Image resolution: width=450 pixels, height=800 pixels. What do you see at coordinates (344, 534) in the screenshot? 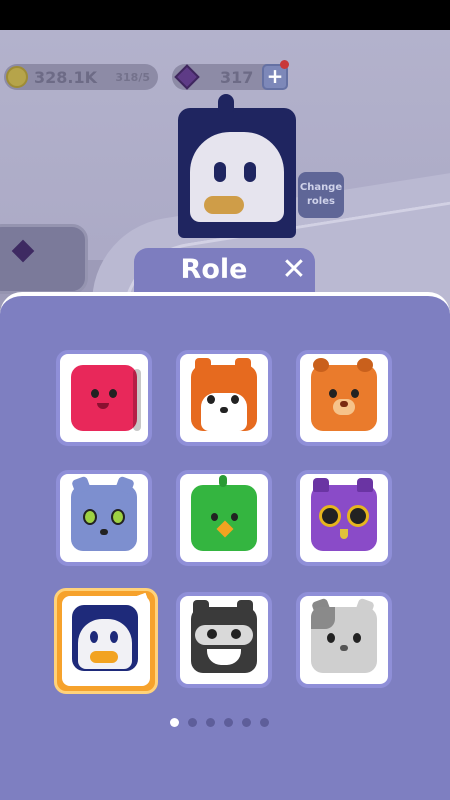
I see `owl-beak` at bounding box center [344, 534].